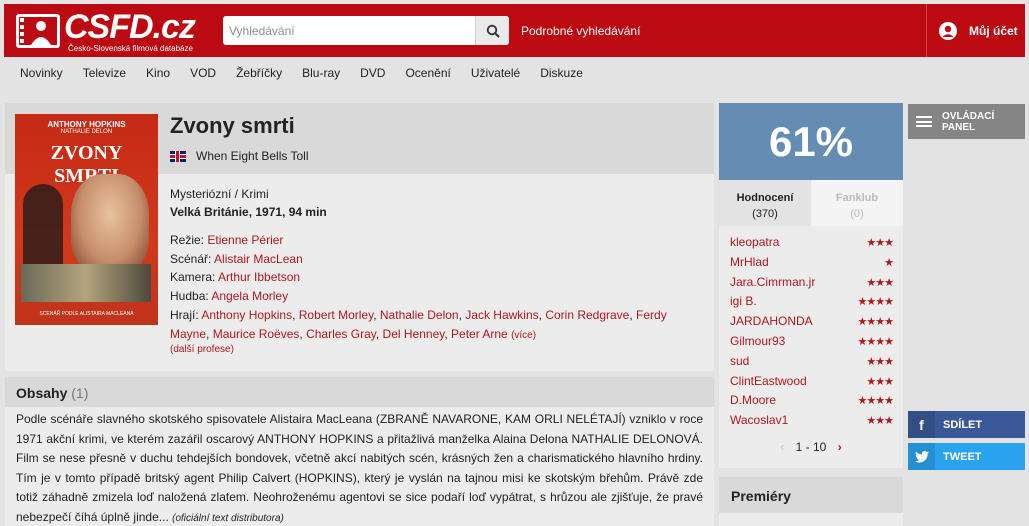 This screenshot has width=1029, height=526. What do you see at coordinates (561, 73) in the screenshot?
I see `nav-item-diskuze: Diskuze` at bounding box center [561, 73].